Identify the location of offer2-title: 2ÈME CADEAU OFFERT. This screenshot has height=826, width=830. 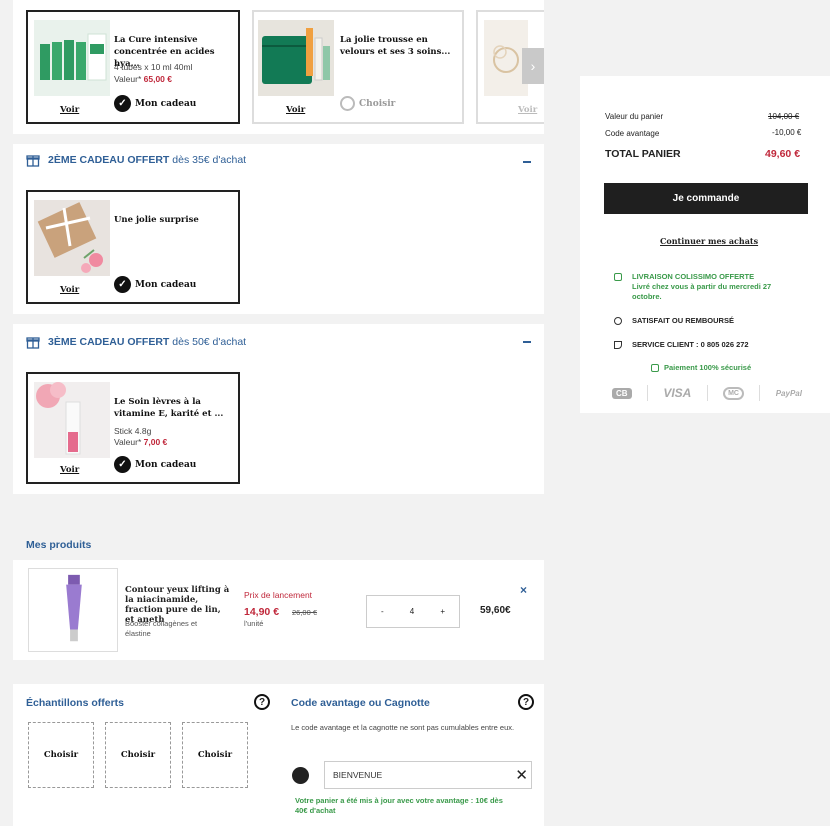
(109, 160).